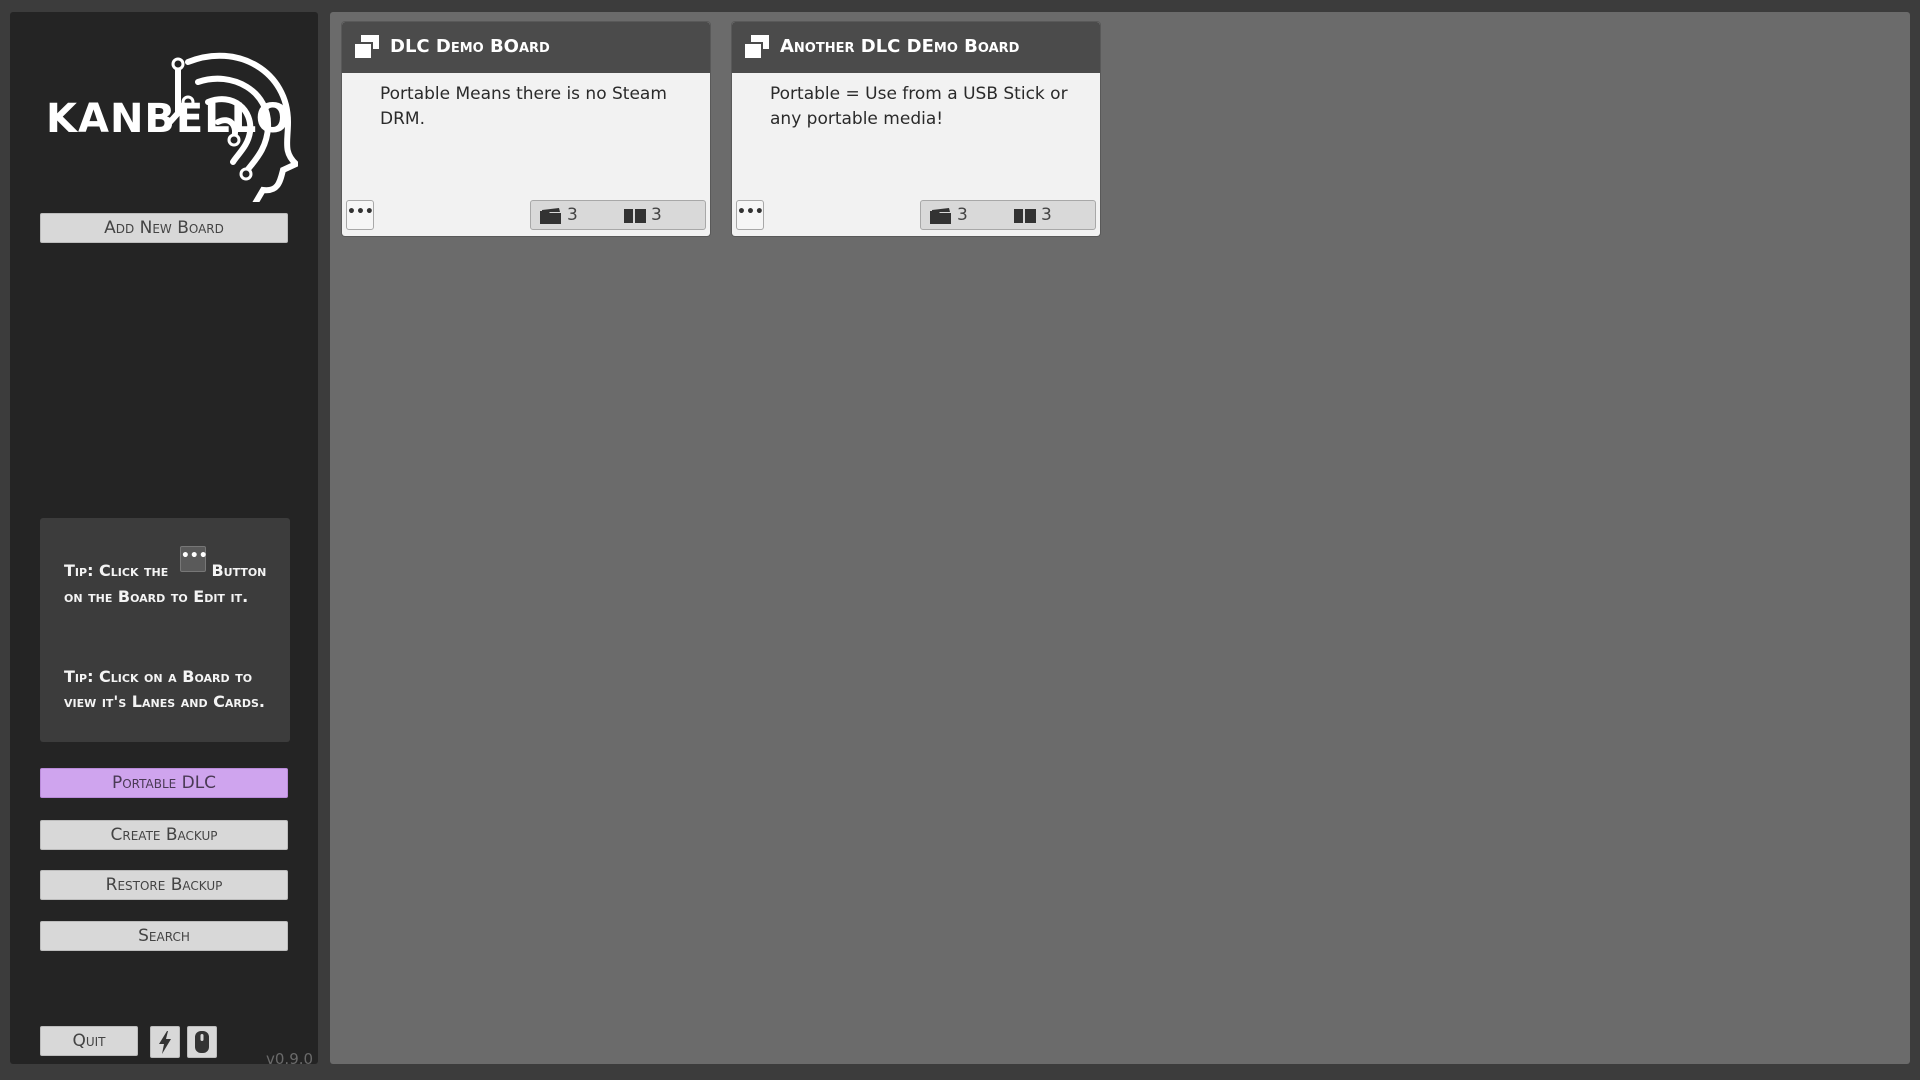 This screenshot has height=1080, width=1920. I want to click on lightning-button, so click(165, 1042).